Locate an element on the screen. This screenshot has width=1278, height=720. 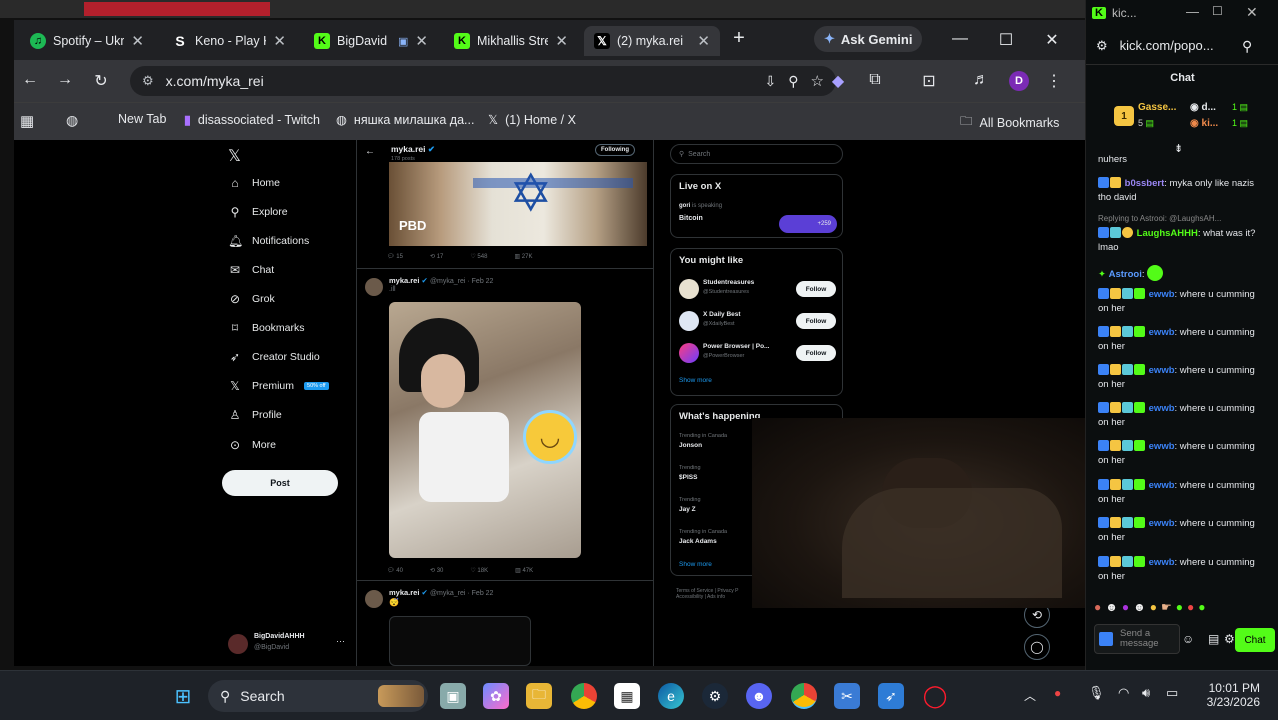
nav-chat: ✉ Chat is located at coordinates (251, 270).